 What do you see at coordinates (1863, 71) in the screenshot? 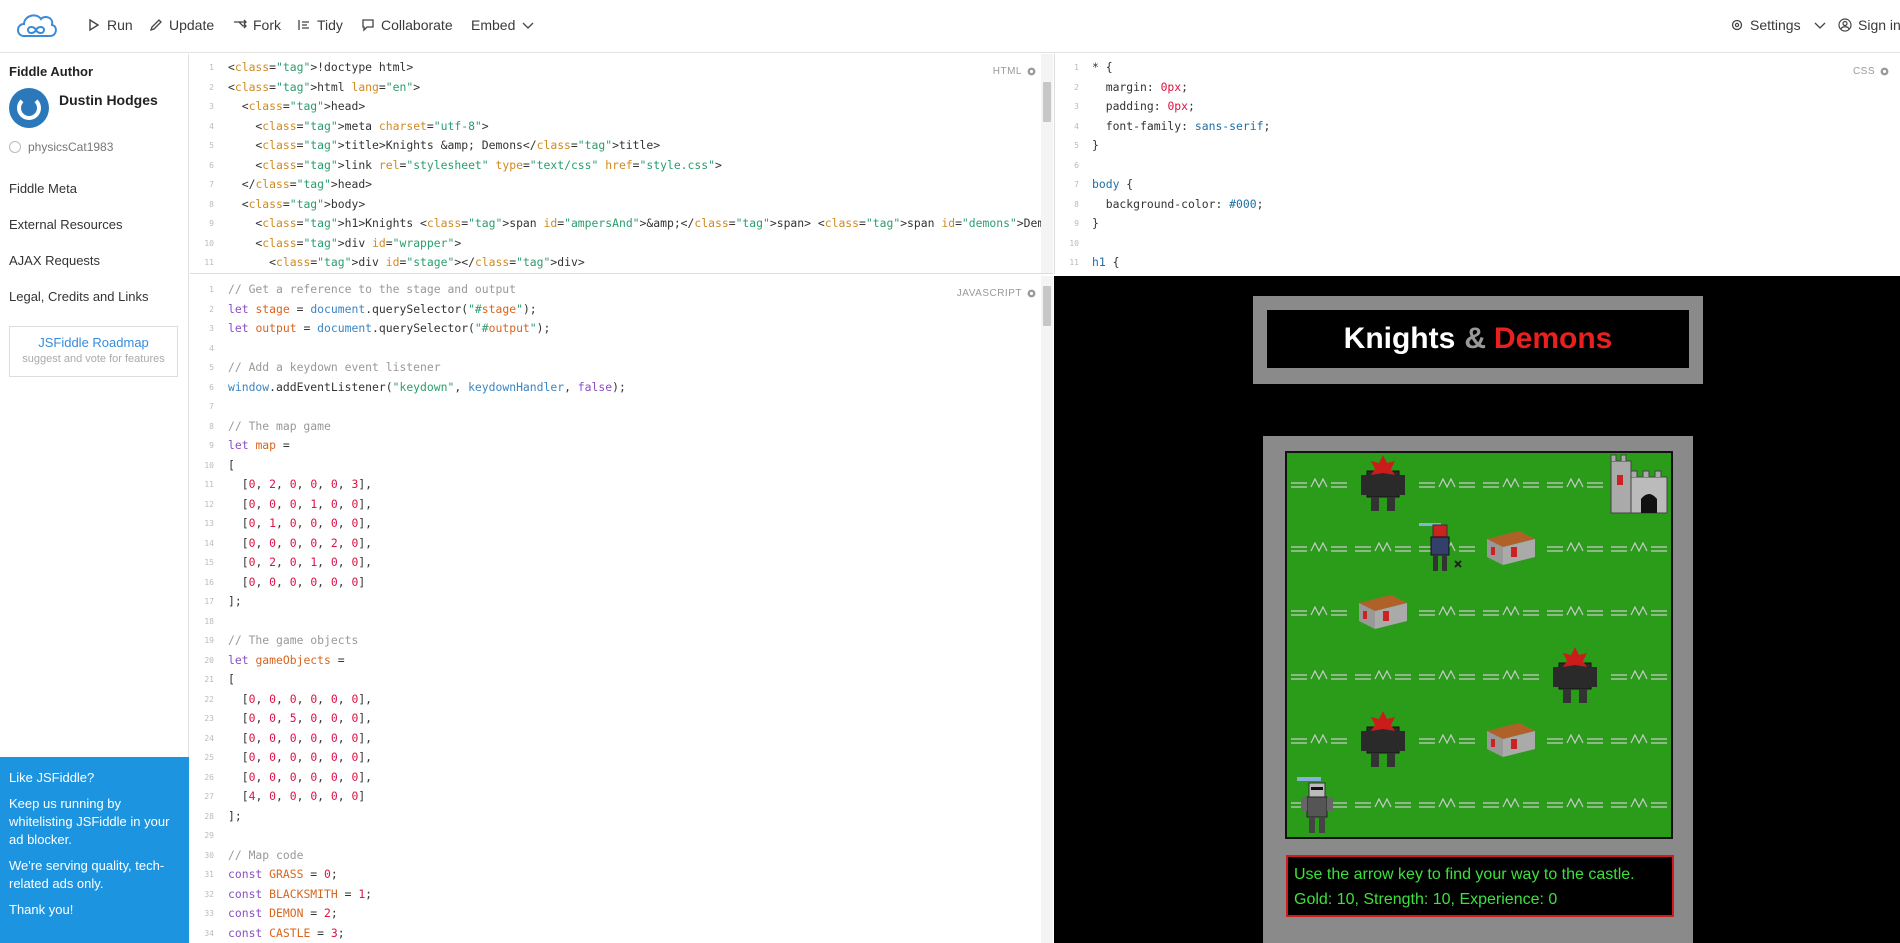
I see `css-label: CSS` at bounding box center [1863, 71].